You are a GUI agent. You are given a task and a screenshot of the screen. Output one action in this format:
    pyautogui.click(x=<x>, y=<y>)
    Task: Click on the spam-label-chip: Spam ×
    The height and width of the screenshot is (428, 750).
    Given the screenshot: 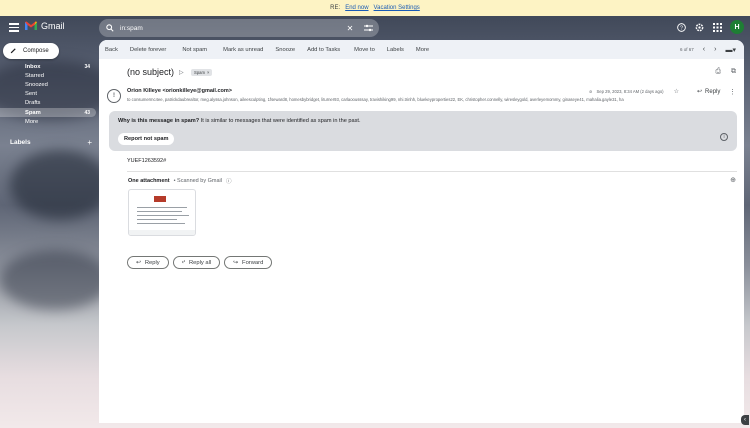 What is the action you would take?
    pyautogui.click(x=202, y=72)
    